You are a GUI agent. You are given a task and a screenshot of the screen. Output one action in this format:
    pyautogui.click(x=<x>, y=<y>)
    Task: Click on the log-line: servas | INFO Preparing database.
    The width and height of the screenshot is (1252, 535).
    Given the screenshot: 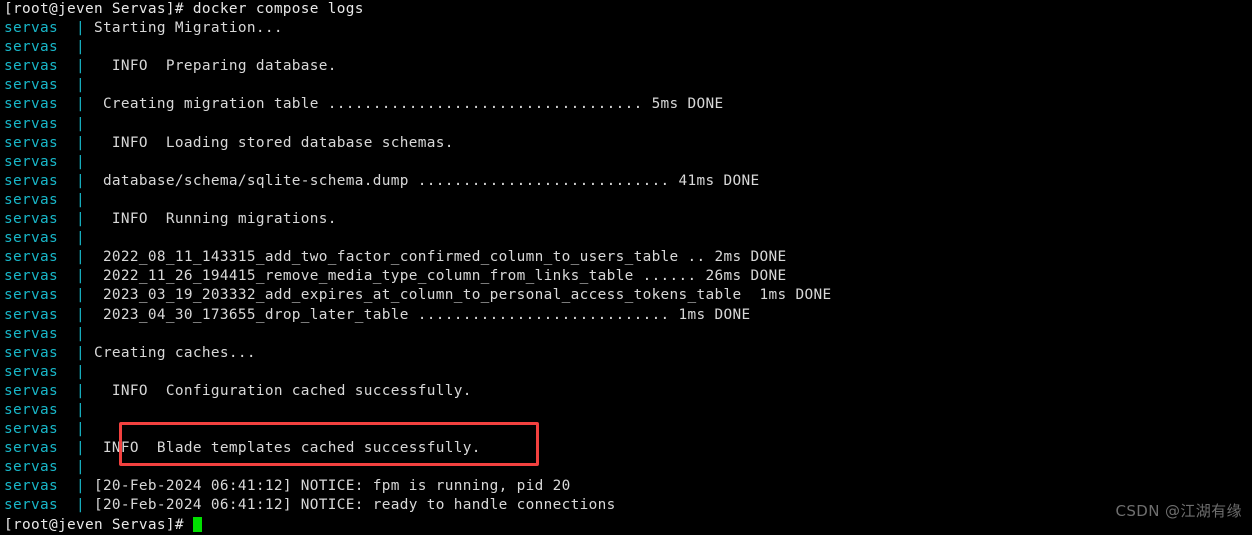 What is the action you would take?
    pyautogui.click(x=626, y=66)
    